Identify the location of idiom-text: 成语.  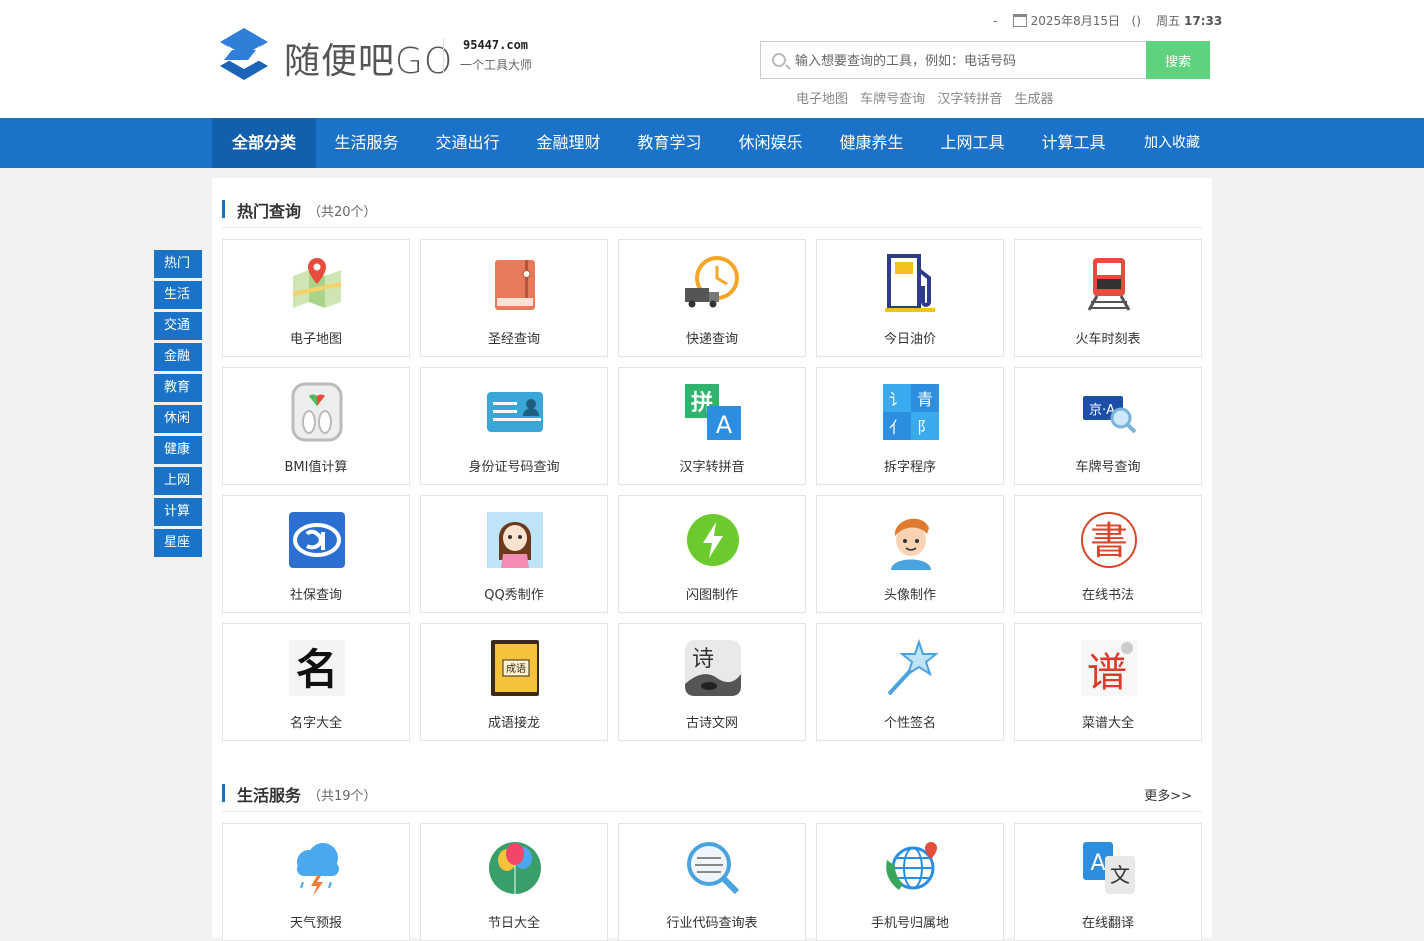
(516, 669).